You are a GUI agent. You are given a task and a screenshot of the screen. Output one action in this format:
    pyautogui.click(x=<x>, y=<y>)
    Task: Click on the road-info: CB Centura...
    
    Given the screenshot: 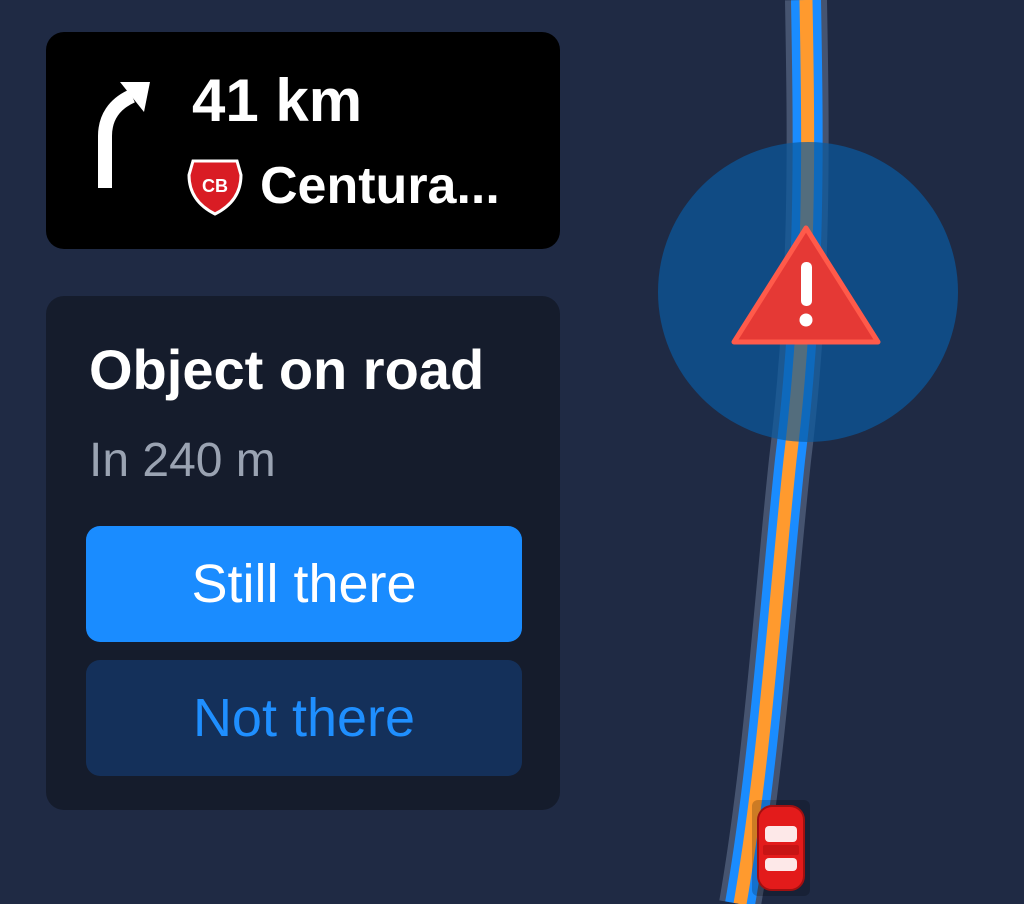 What is the action you would take?
    pyautogui.click(x=342, y=186)
    